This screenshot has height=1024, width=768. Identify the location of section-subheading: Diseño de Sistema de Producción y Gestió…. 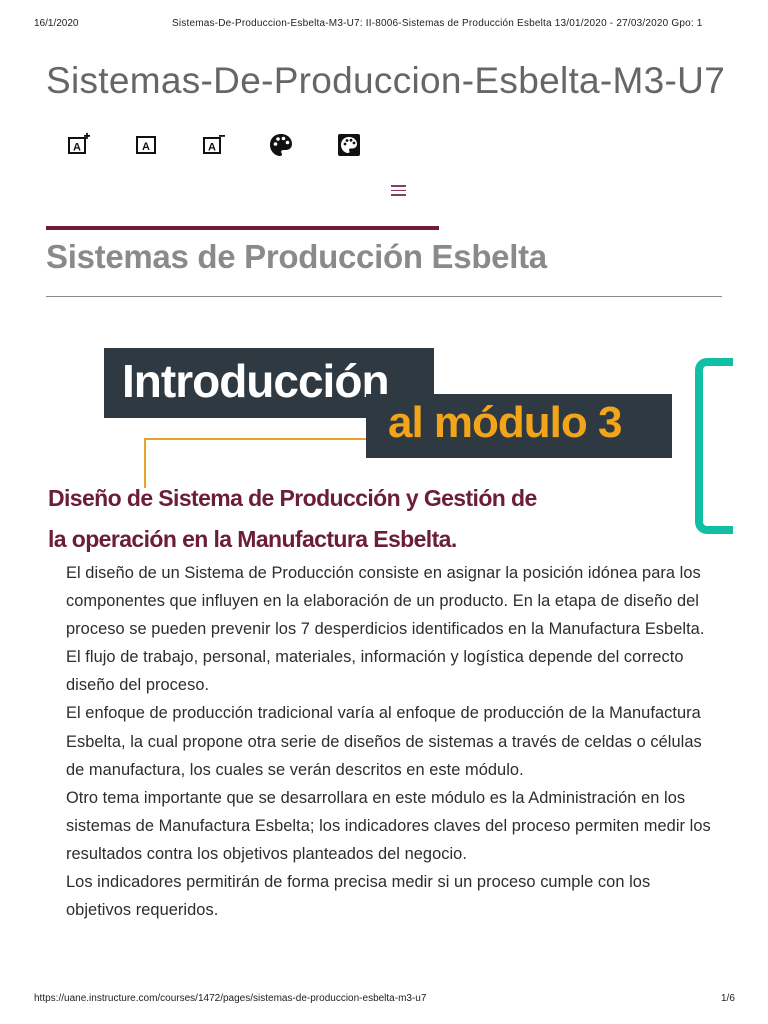
(348, 519).